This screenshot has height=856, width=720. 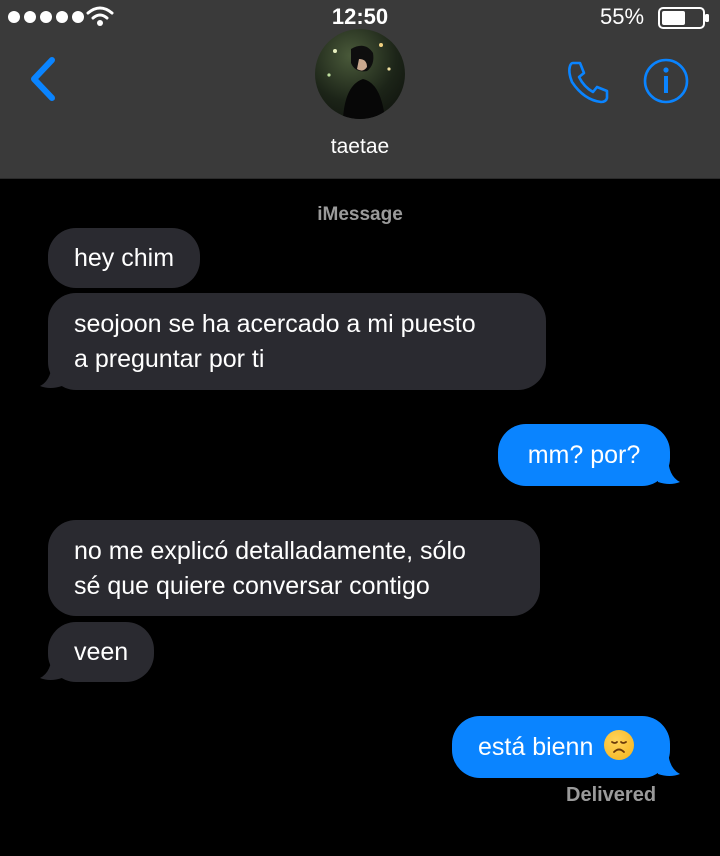 I want to click on phone-icon, so click(x=588, y=82).